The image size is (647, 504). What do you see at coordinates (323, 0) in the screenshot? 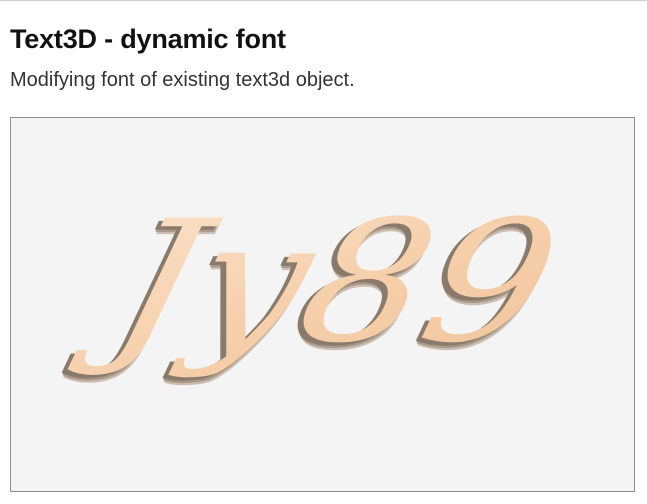
I see `top-divider` at bounding box center [323, 0].